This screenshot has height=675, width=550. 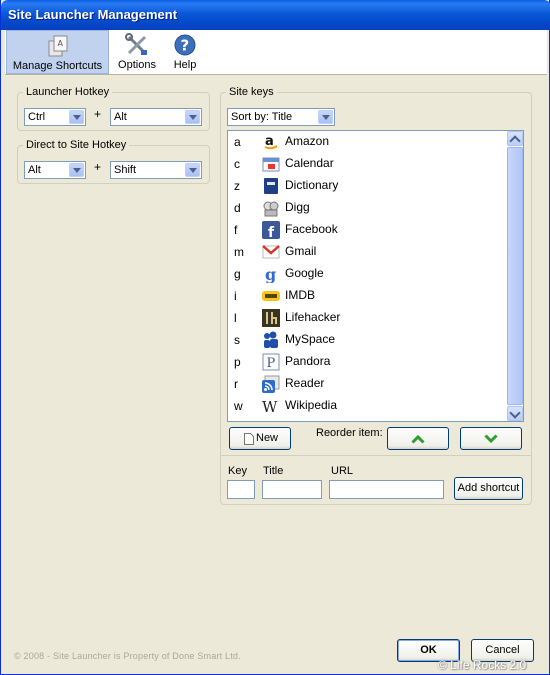 I want to click on arrow-down-icon, so click(x=491, y=439).